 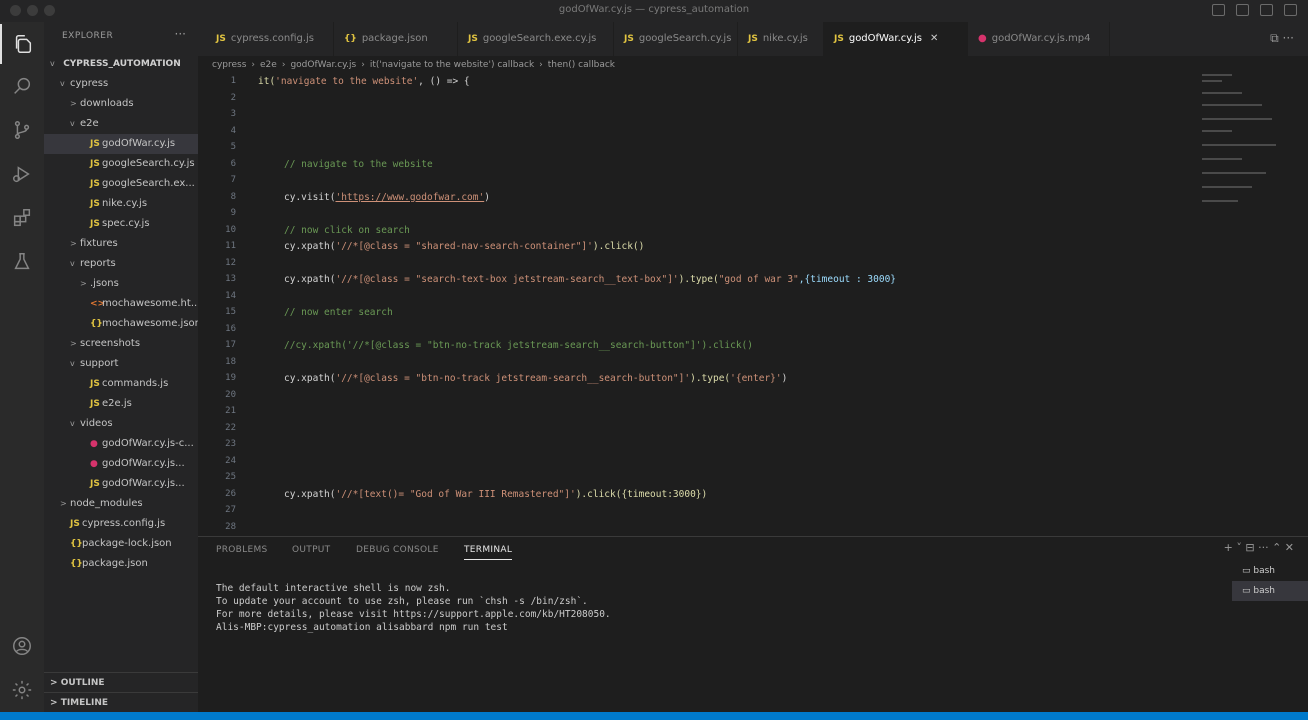 What do you see at coordinates (22, 218) in the screenshot?
I see `extensions-icon` at bounding box center [22, 218].